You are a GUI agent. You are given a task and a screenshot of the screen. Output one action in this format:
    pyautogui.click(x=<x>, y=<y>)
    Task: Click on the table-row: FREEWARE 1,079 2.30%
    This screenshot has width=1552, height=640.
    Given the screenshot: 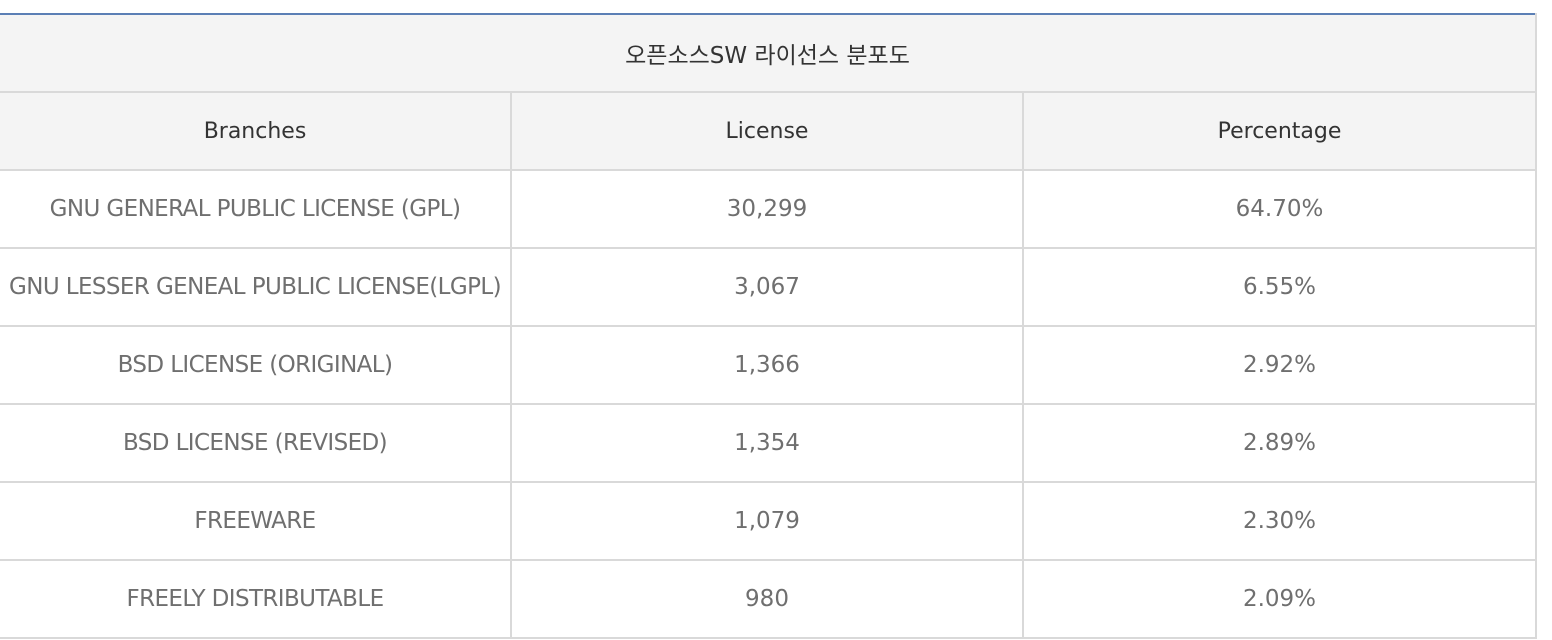 What is the action you would take?
    pyautogui.click(x=769, y=521)
    